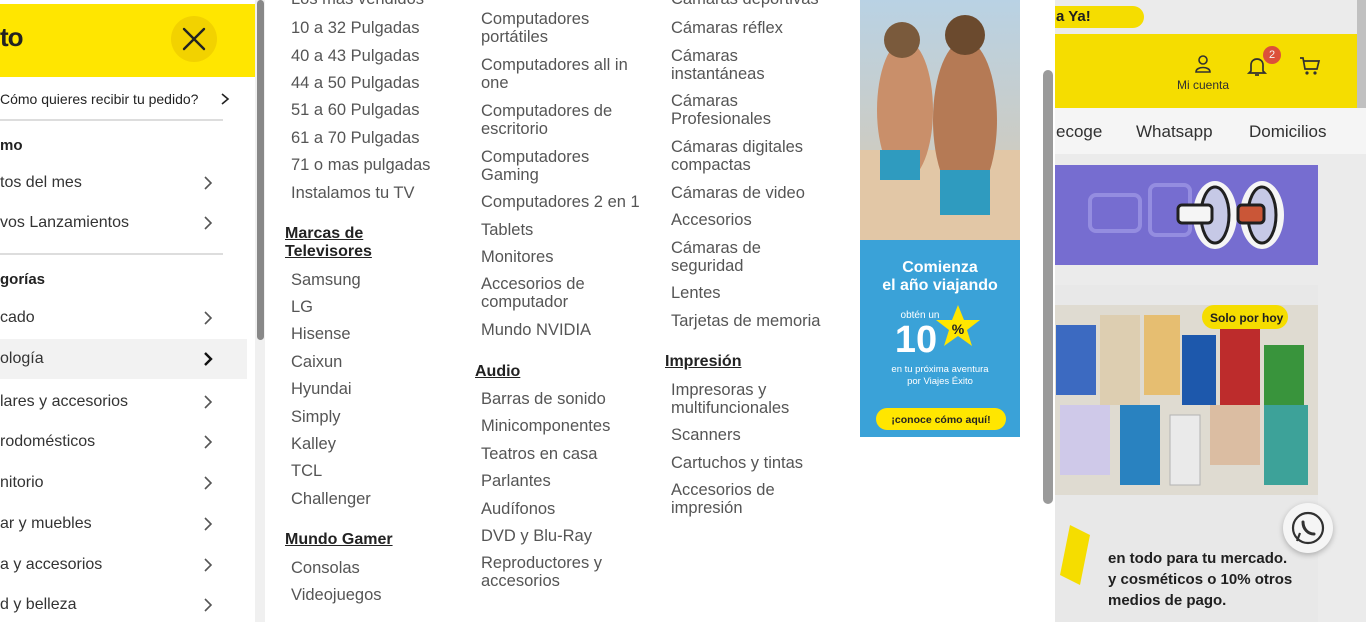 This screenshot has height=625, width=1366. What do you see at coordinates (355, 83) in the screenshot?
I see `menu-link: 44 a 50 Pulgadas` at bounding box center [355, 83].